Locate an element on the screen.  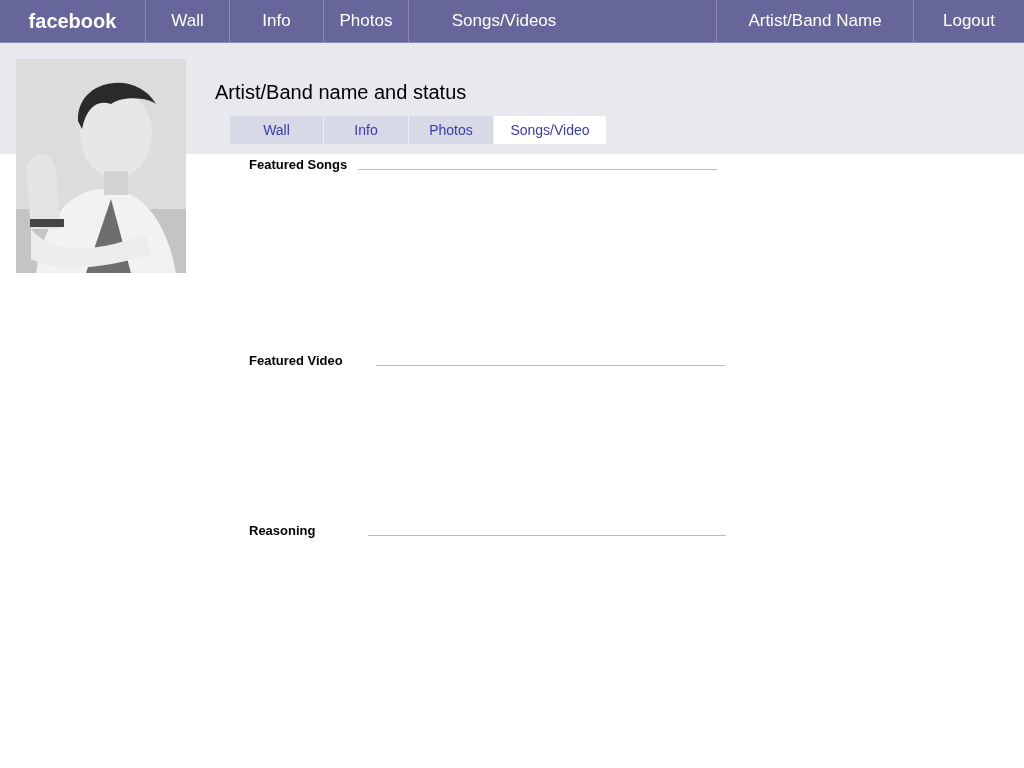
tab: Info is located at coordinates (366, 130).